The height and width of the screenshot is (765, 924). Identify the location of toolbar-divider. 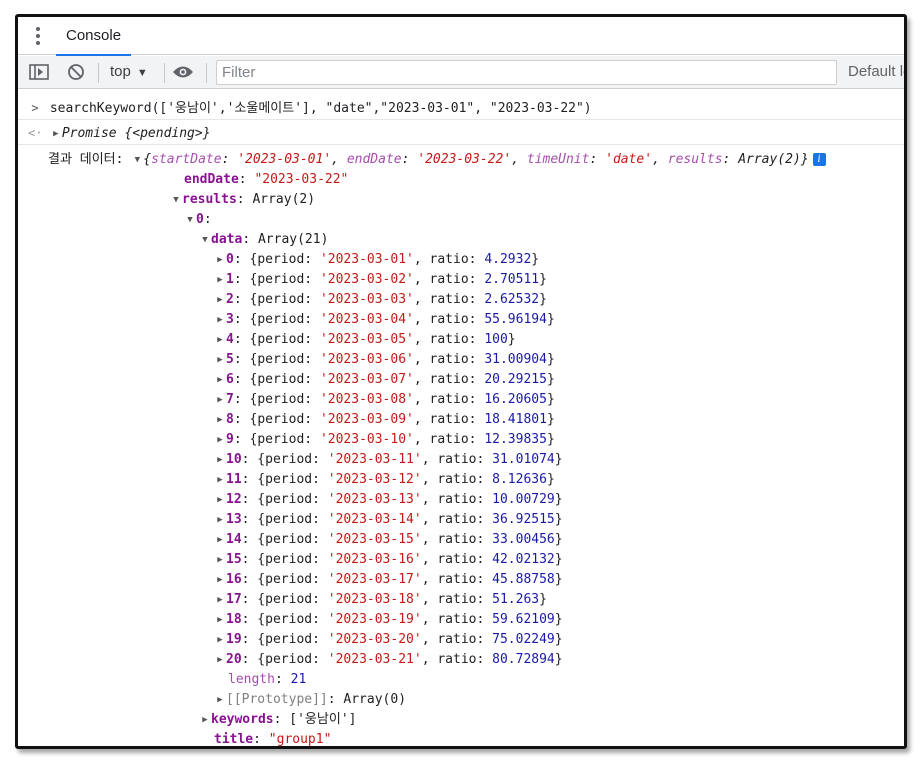
(98, 73).